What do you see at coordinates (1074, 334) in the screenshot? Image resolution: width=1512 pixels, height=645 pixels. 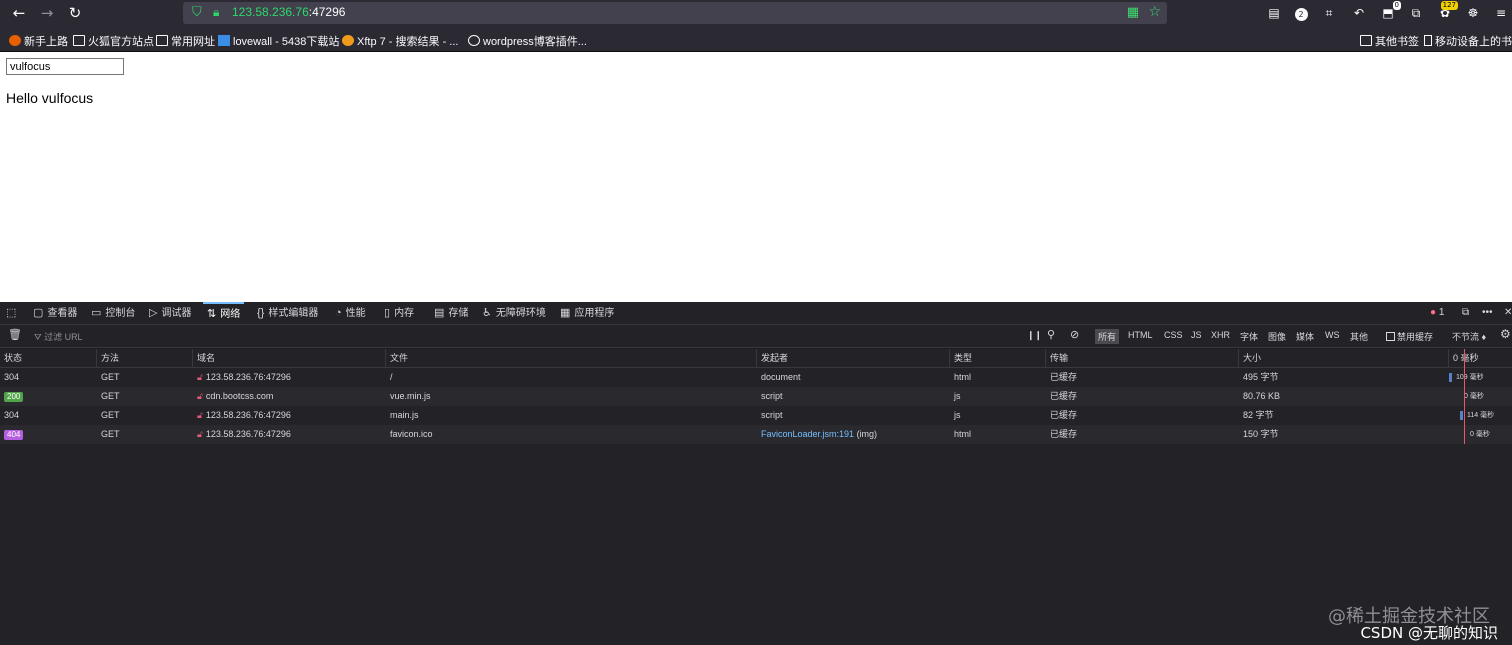 I see `block-icon: ⊘` at bounding box center [1074, 334].